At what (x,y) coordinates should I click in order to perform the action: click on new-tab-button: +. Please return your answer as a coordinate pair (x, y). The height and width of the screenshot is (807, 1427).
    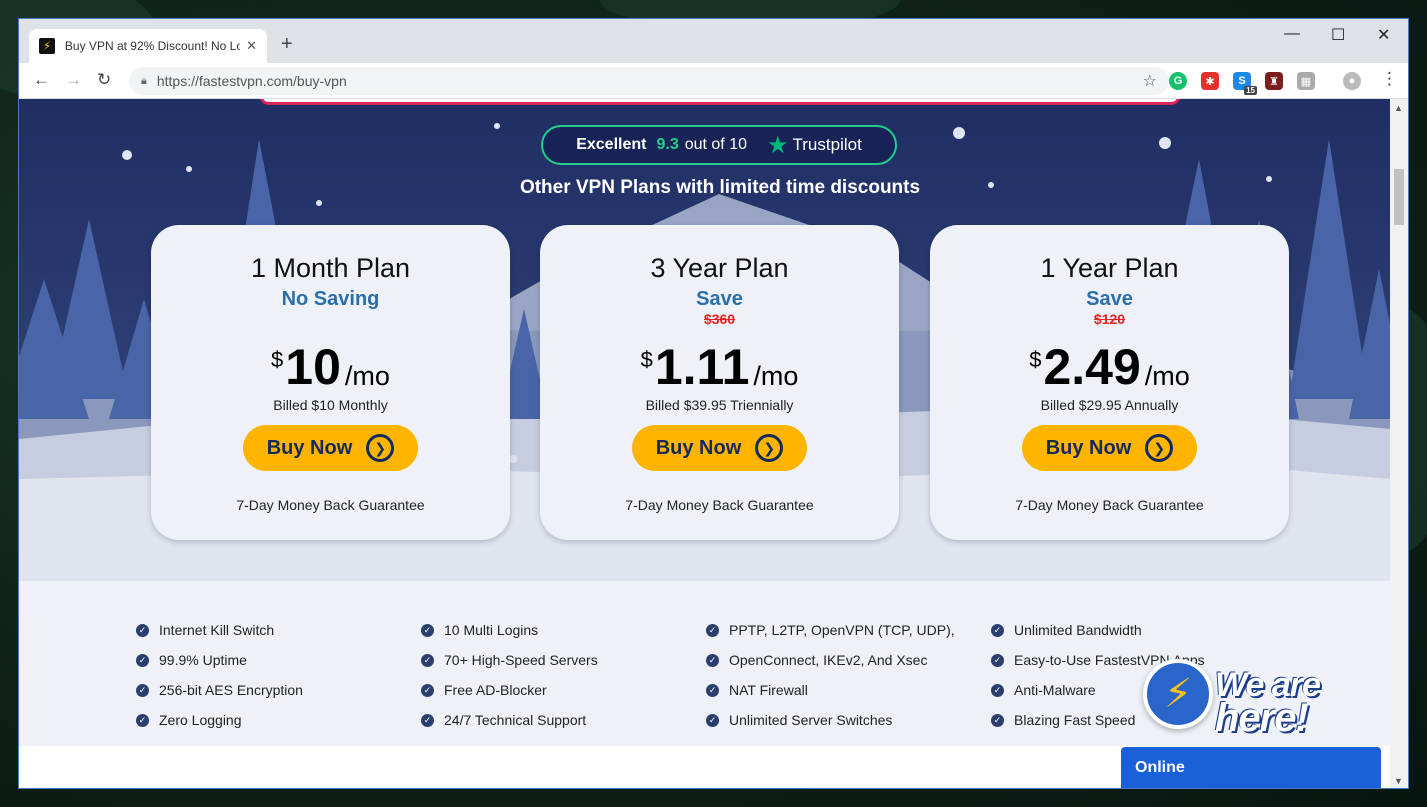
    Looking at the image, I should click on (287, 44).